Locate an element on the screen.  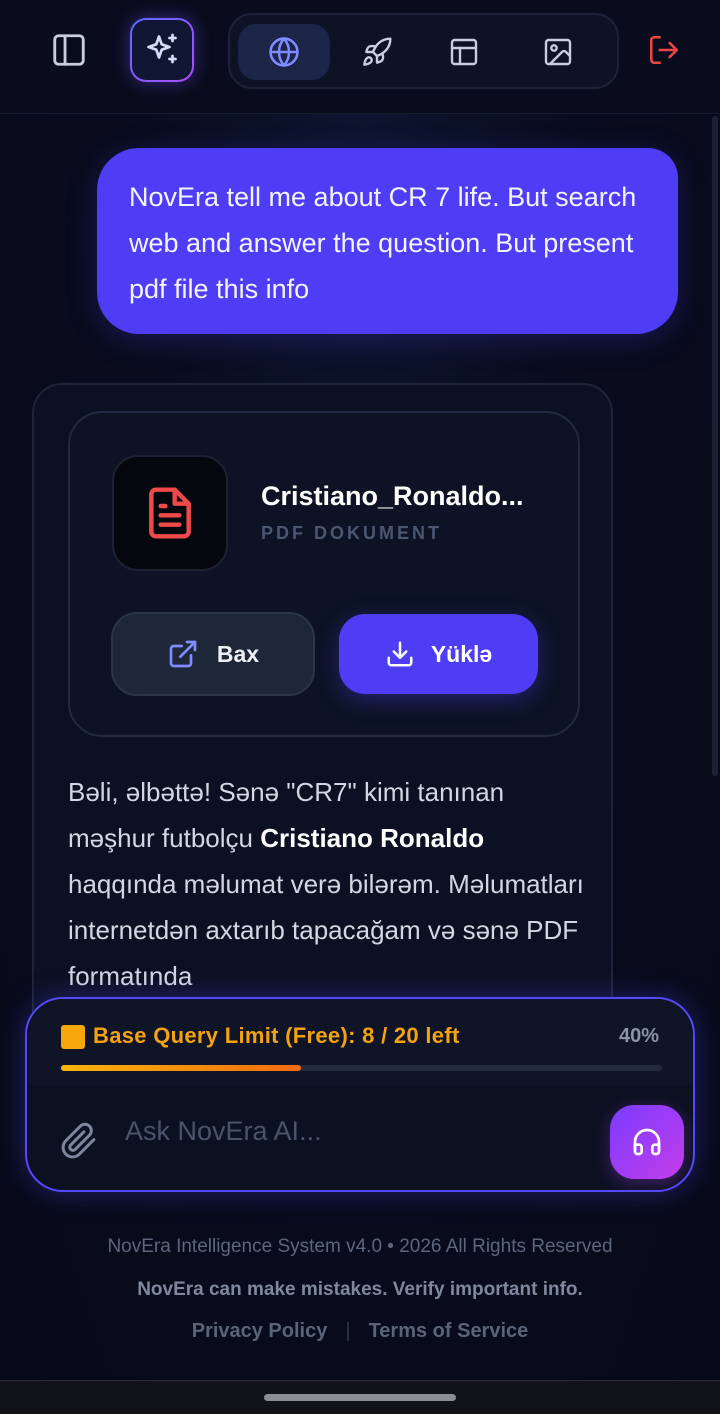
file-text-icon is located at coordinates (170, 513).